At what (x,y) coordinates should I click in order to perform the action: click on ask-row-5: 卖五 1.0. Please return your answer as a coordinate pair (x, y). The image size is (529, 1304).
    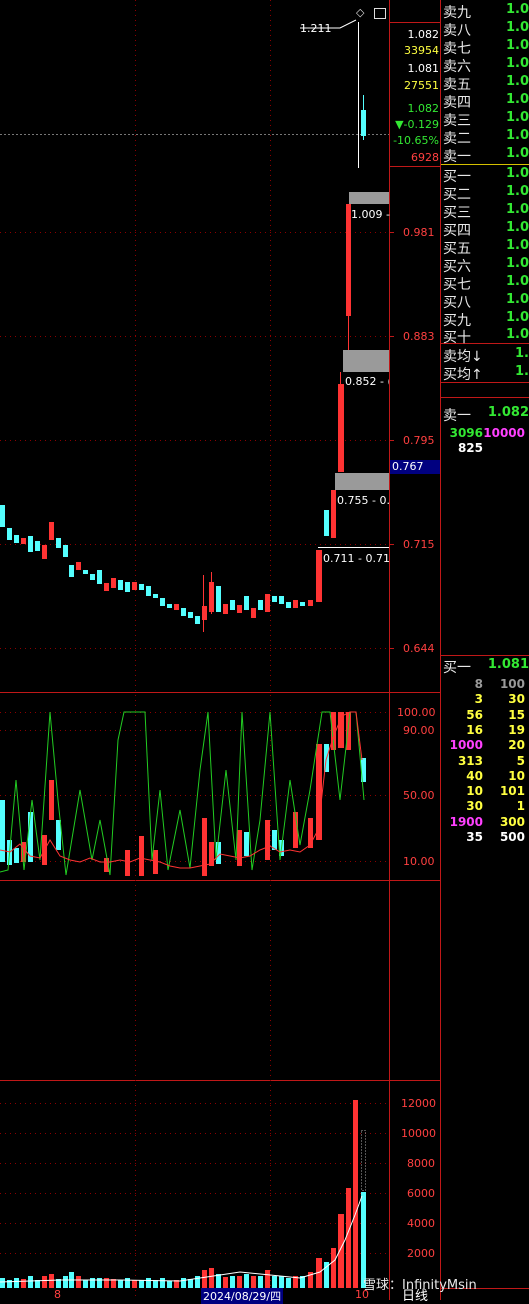
    Looking at the image, I should click on (486, 83).